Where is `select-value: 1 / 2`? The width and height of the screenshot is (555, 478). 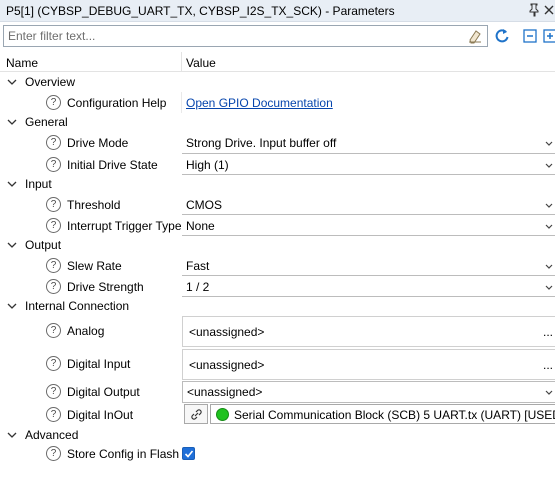
select-value: 1 / 2 is located at coordinates (198, 287).